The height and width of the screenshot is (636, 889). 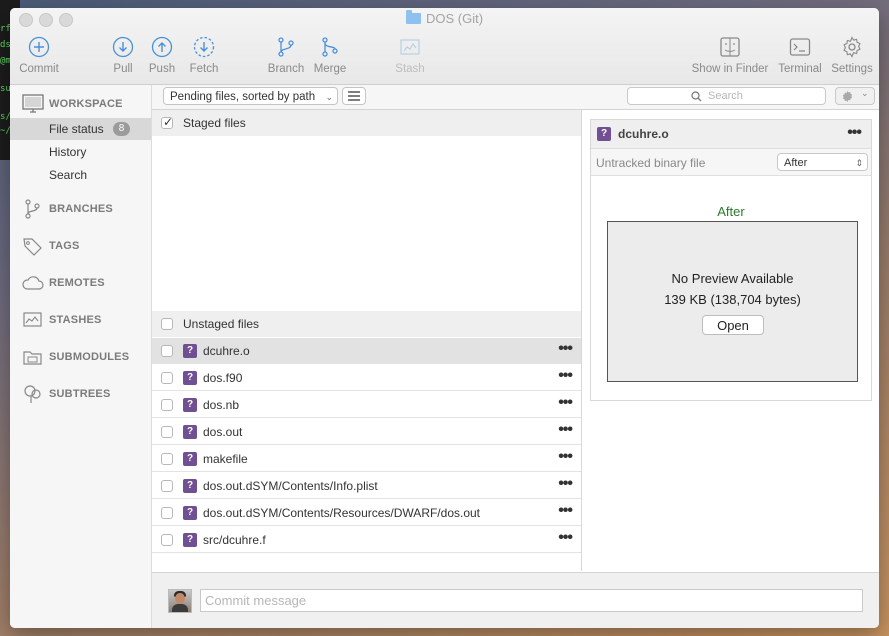 What do you see at coordinates (366, 540) in the screenshot?
I see `file-row: ? src/dcuhre.f •••` at bounding box center [366, 540].